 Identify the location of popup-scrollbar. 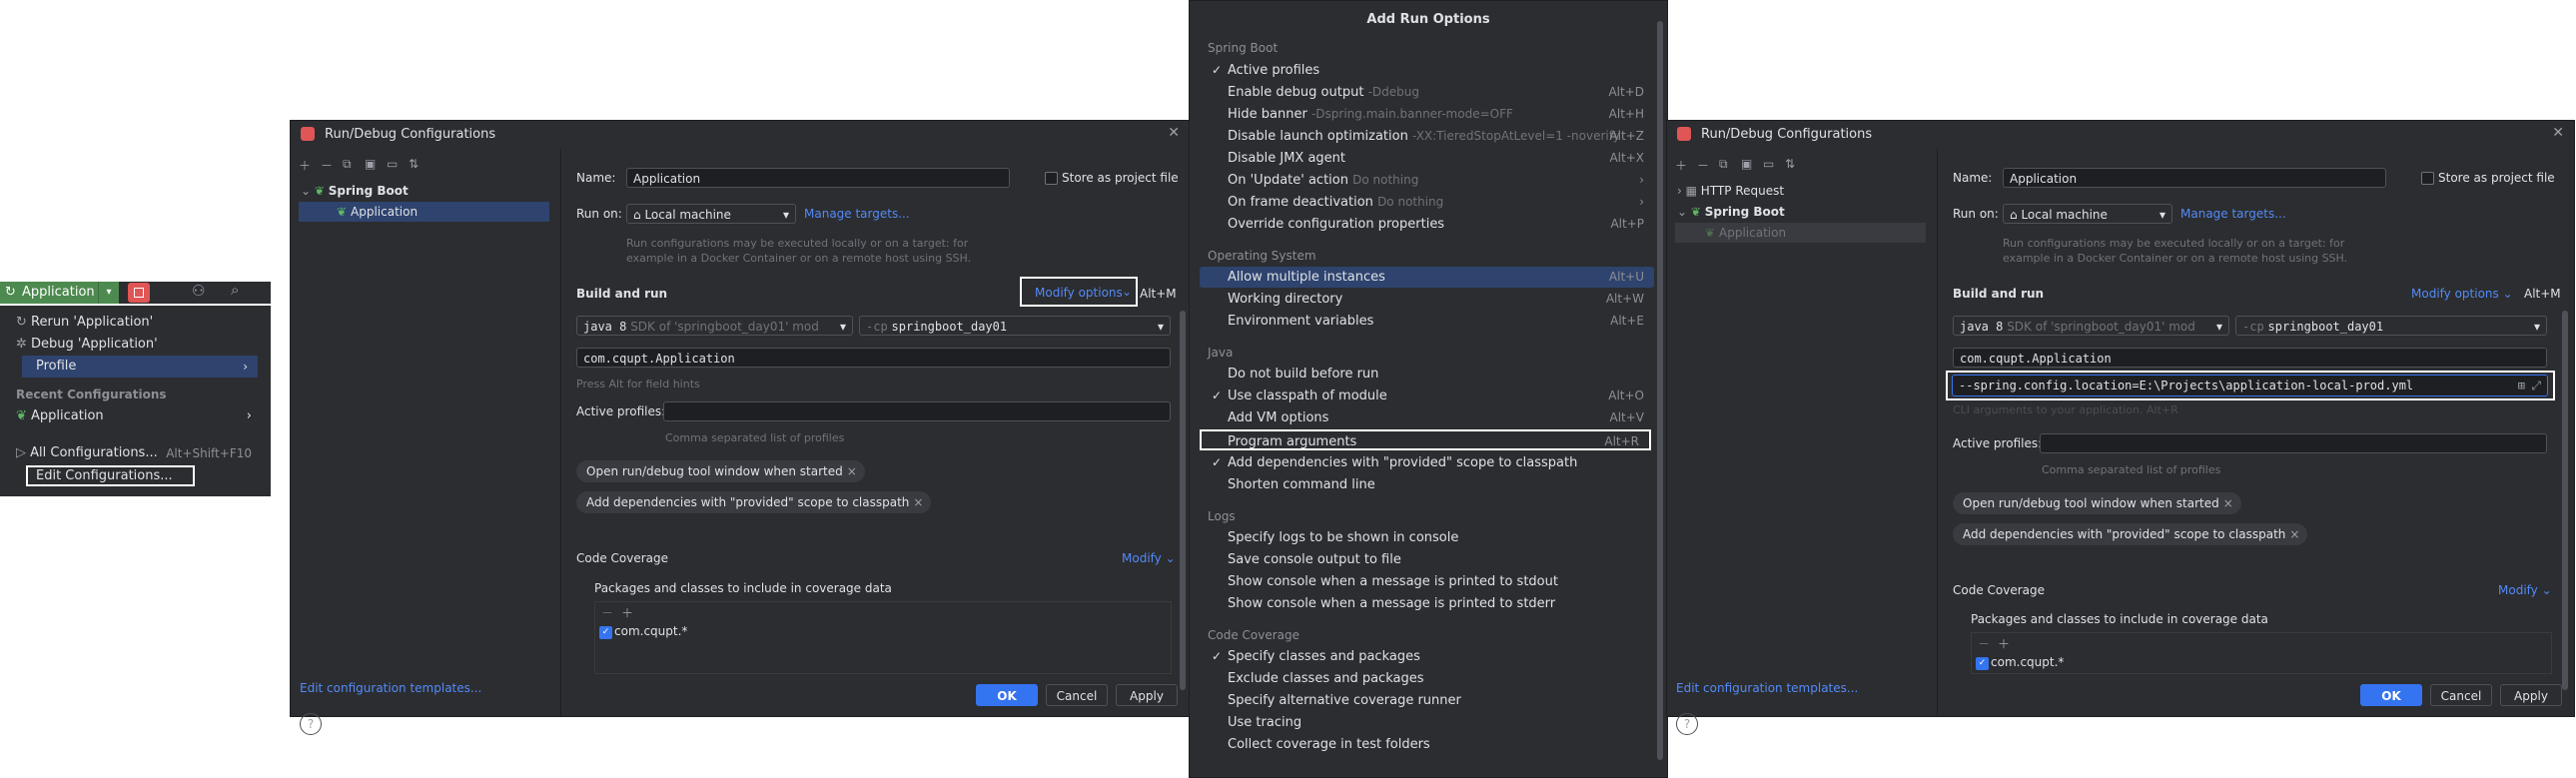
(1660, 390).